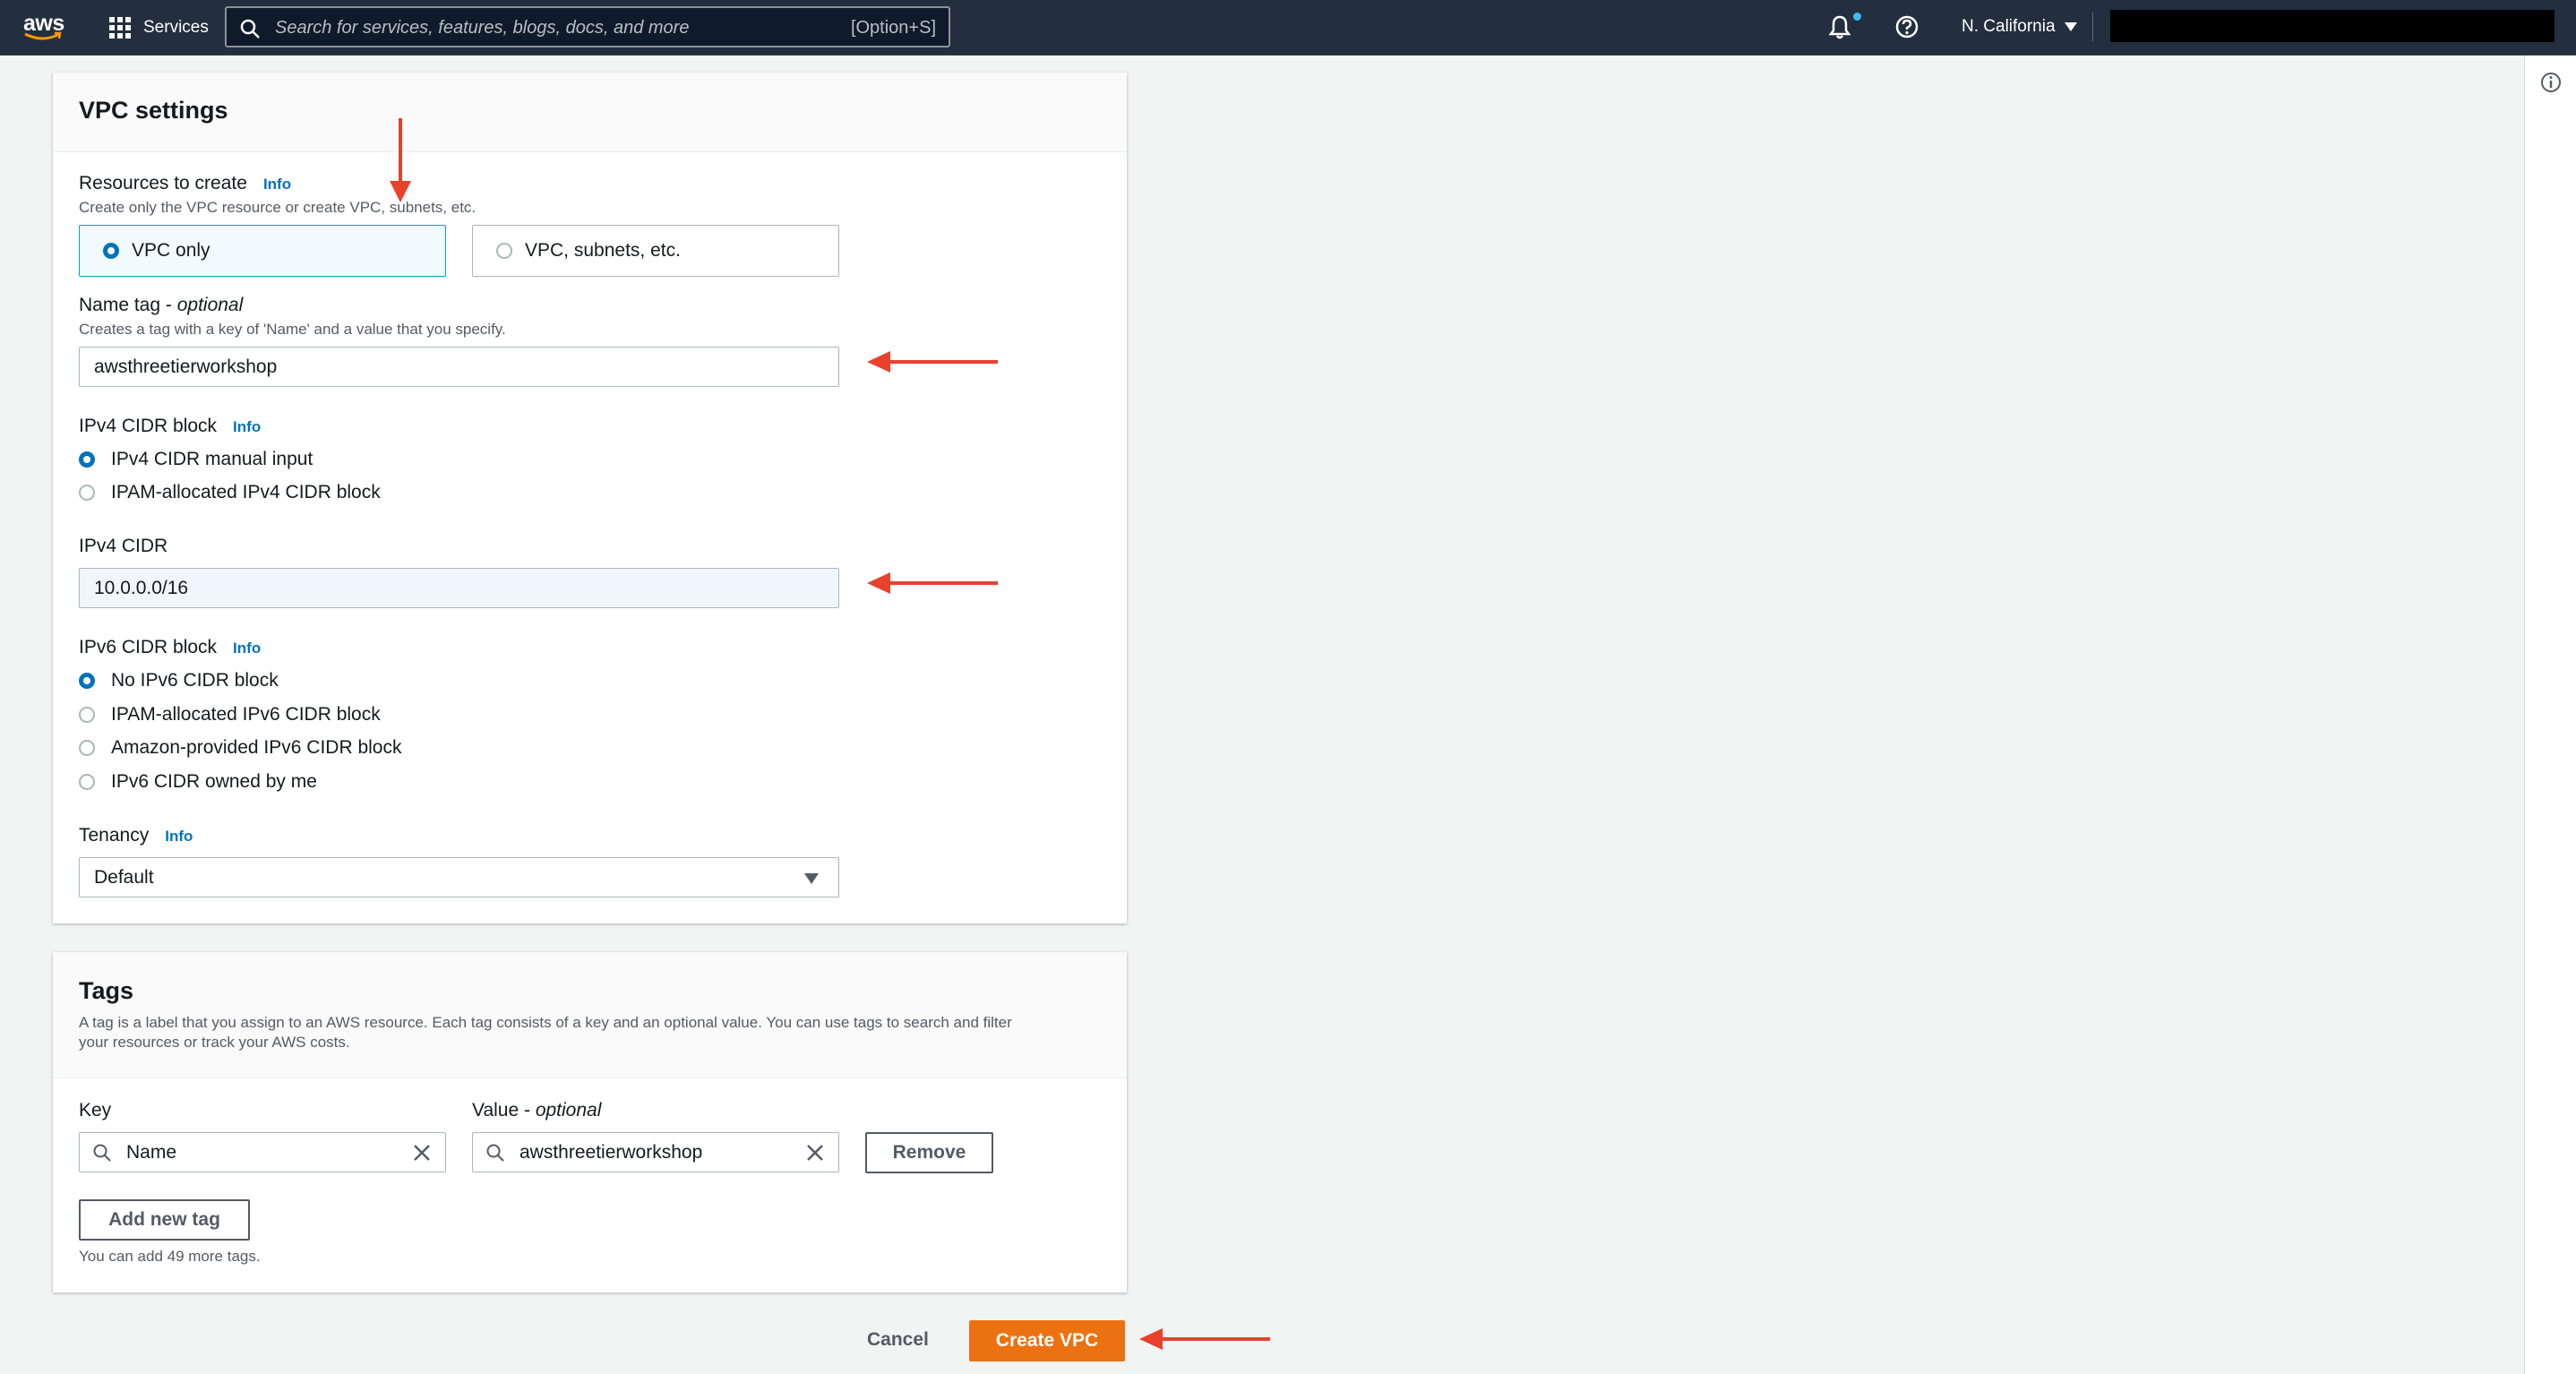 The height and width of the screenshot is (1374, 2576). Describe the element at coordinates (246, 714) in the screenshot. I see `ipv6-ipam-label: IPAM-allocated IPv6 CIDR block` at that location.